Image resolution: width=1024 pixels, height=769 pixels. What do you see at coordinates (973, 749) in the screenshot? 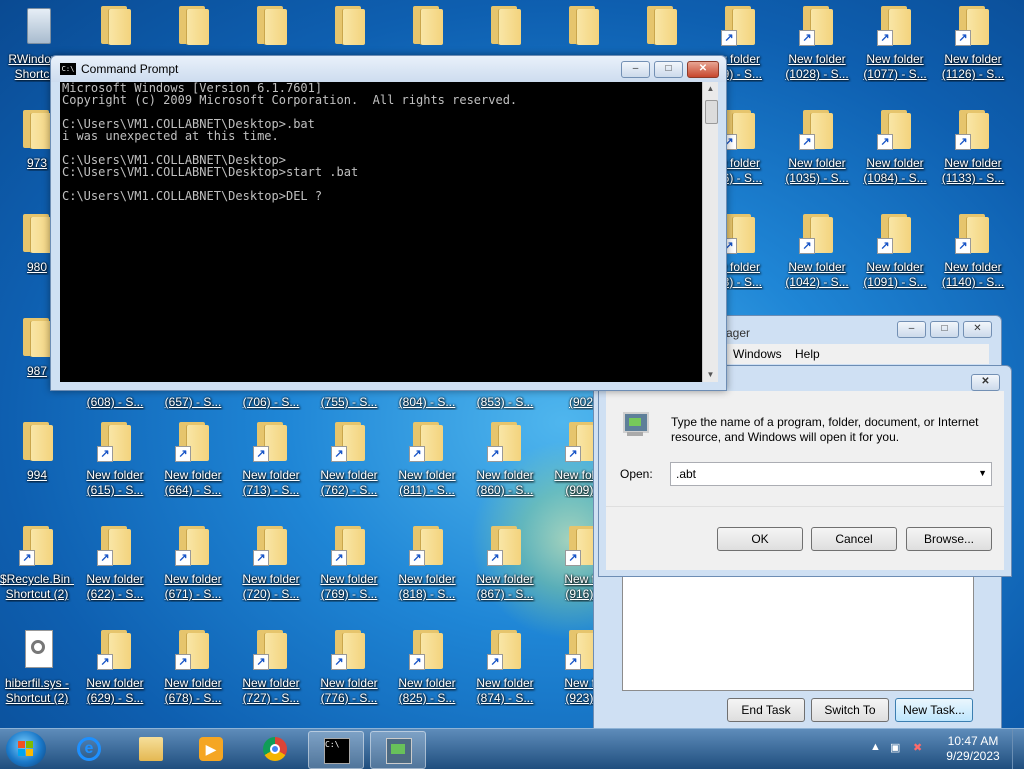
I see `clock: 10:47 AM 9/29/2023` at bounding box center [973, 749].